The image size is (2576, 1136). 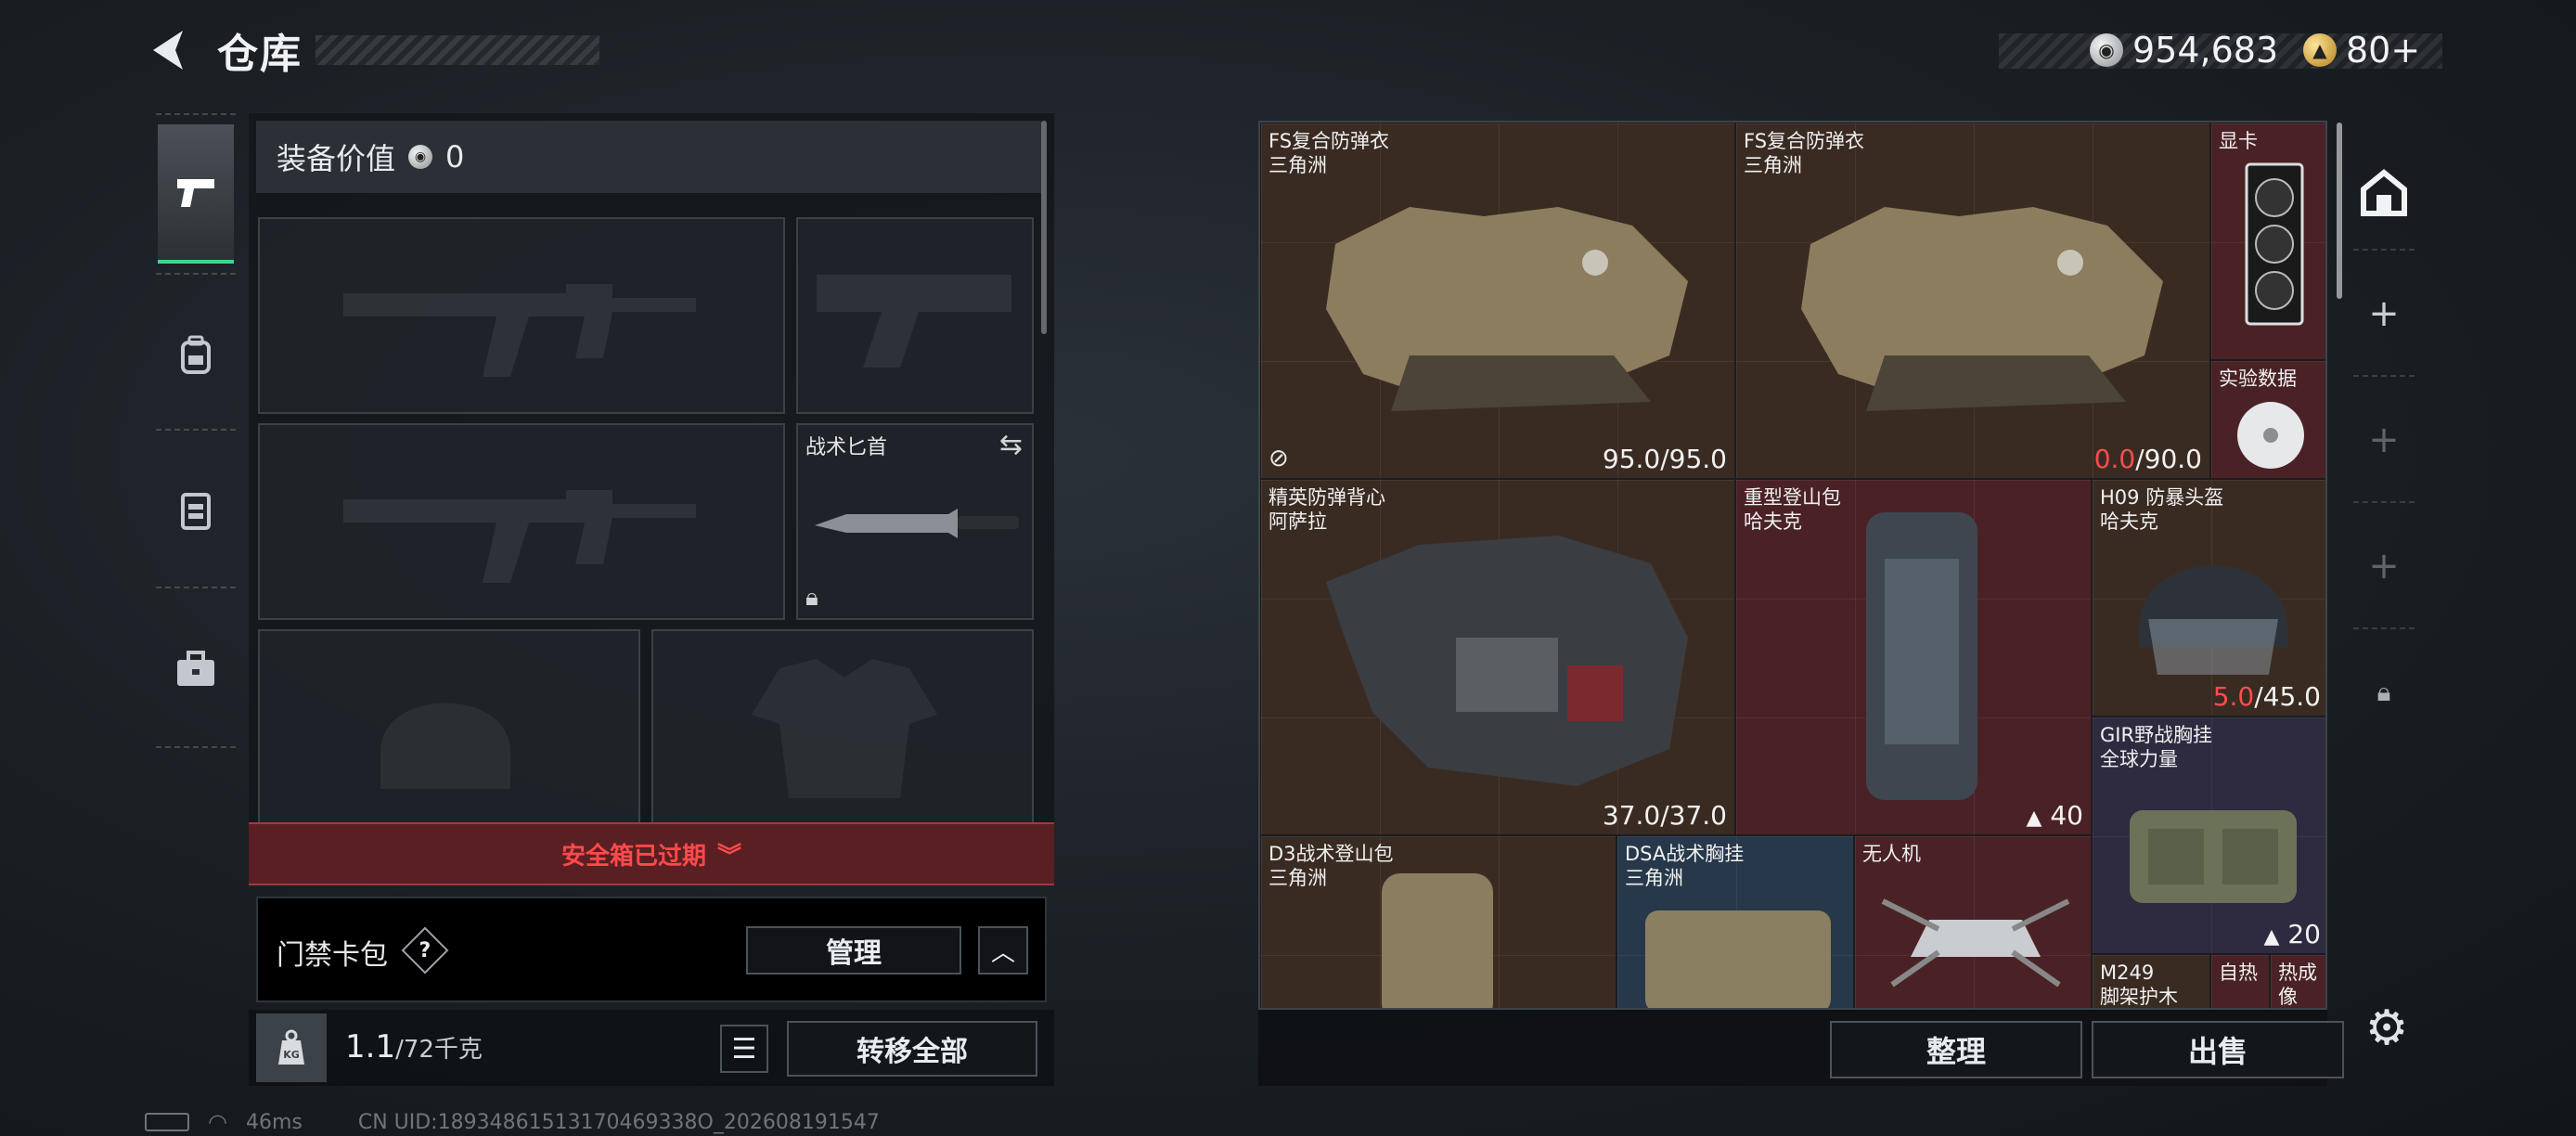 I want to click on stash-scrollbar, so click(x=2339, y=211).